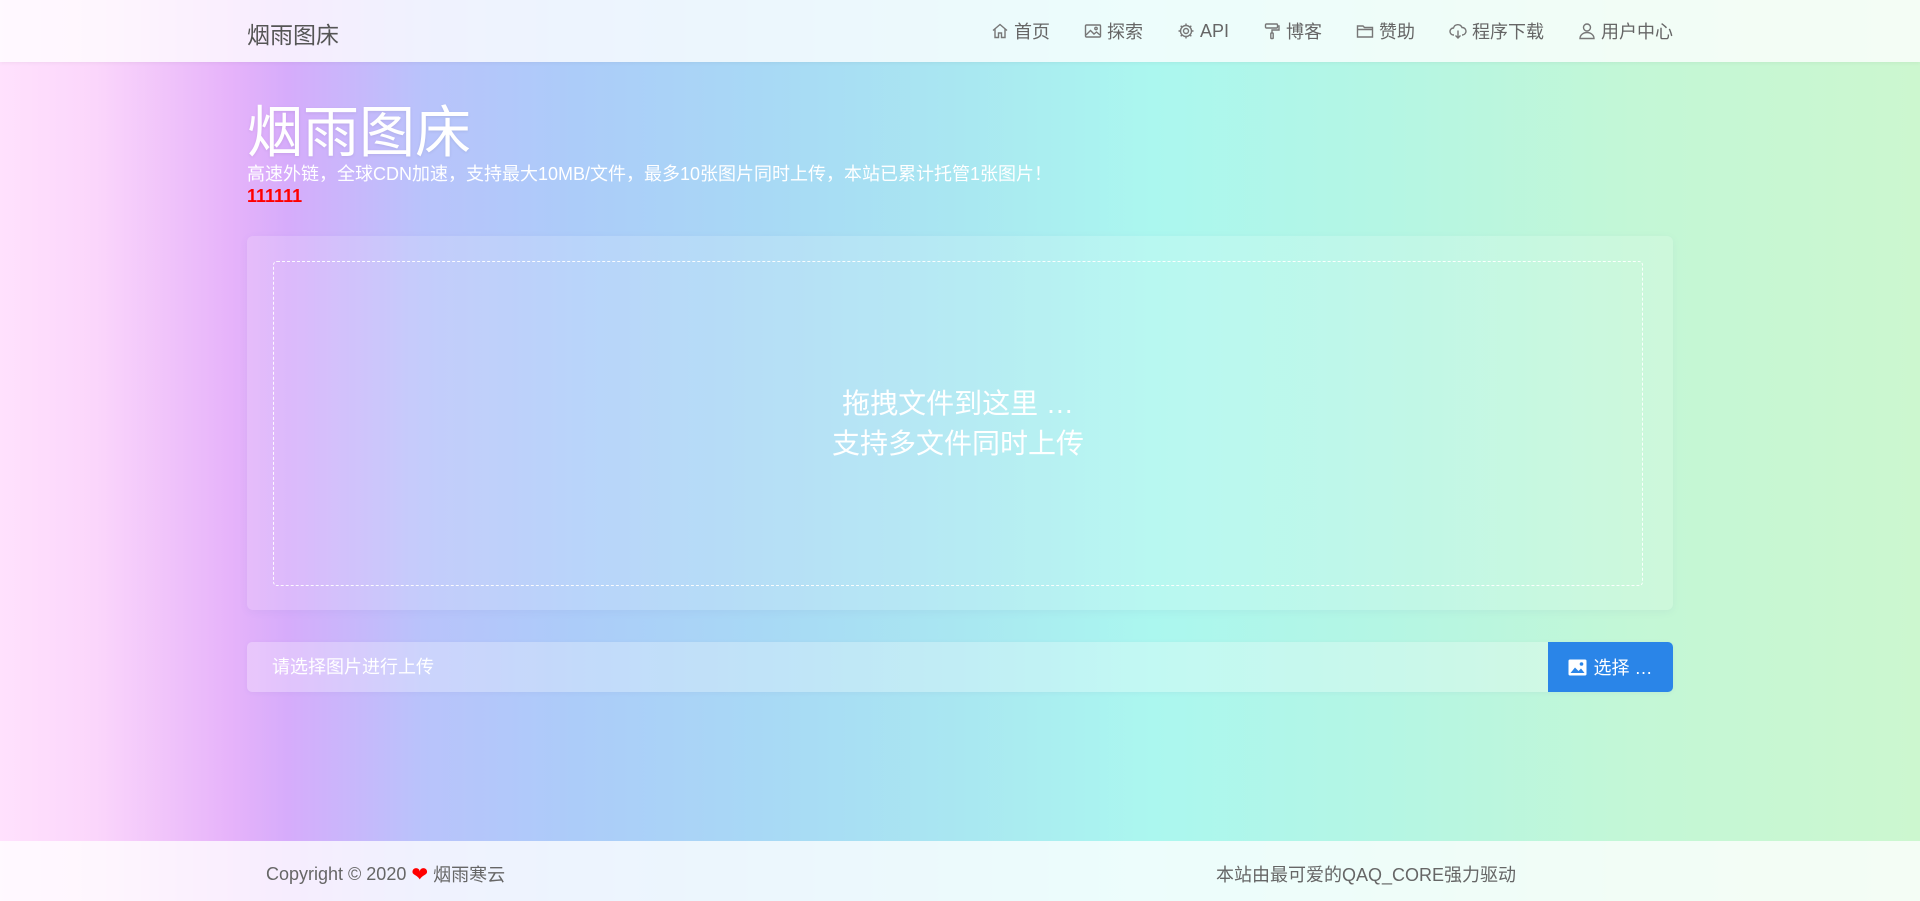 This screenshot has height=901, width=1920. I want to click on copyright-text: Copyright © 2020, so click(336, 873).